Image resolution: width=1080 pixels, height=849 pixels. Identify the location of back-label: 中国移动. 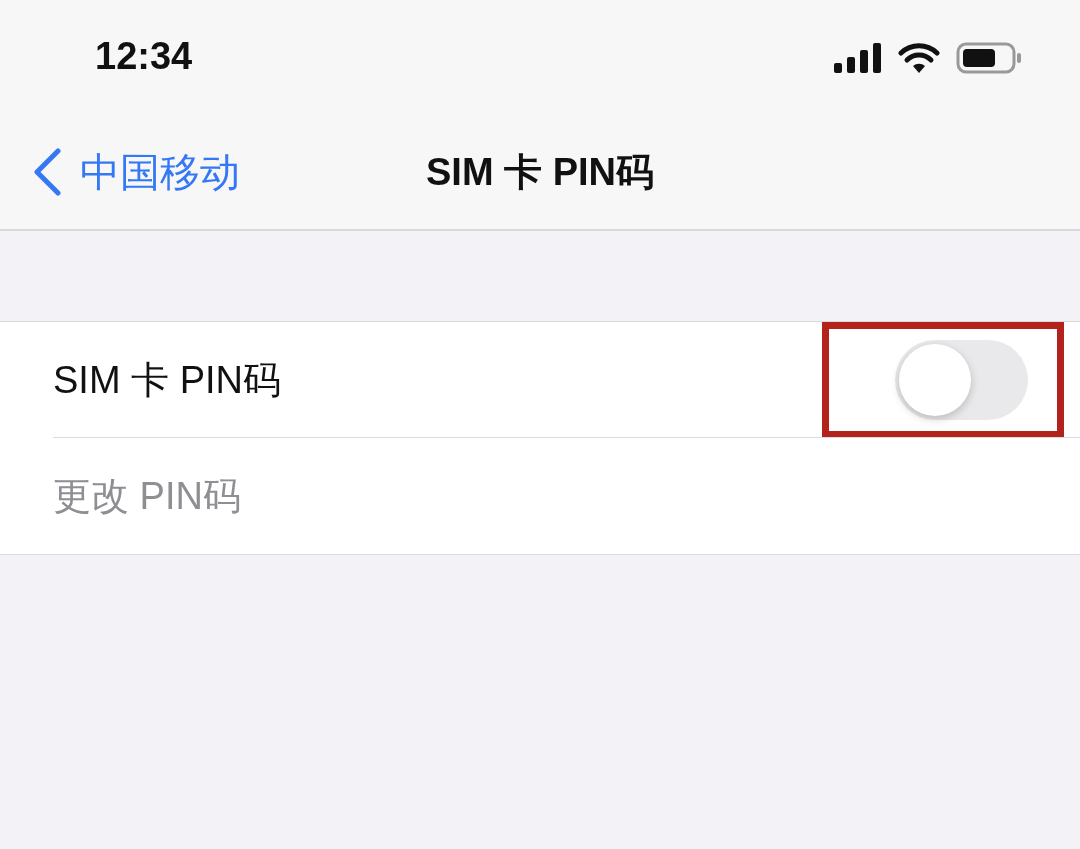
(160, 172).